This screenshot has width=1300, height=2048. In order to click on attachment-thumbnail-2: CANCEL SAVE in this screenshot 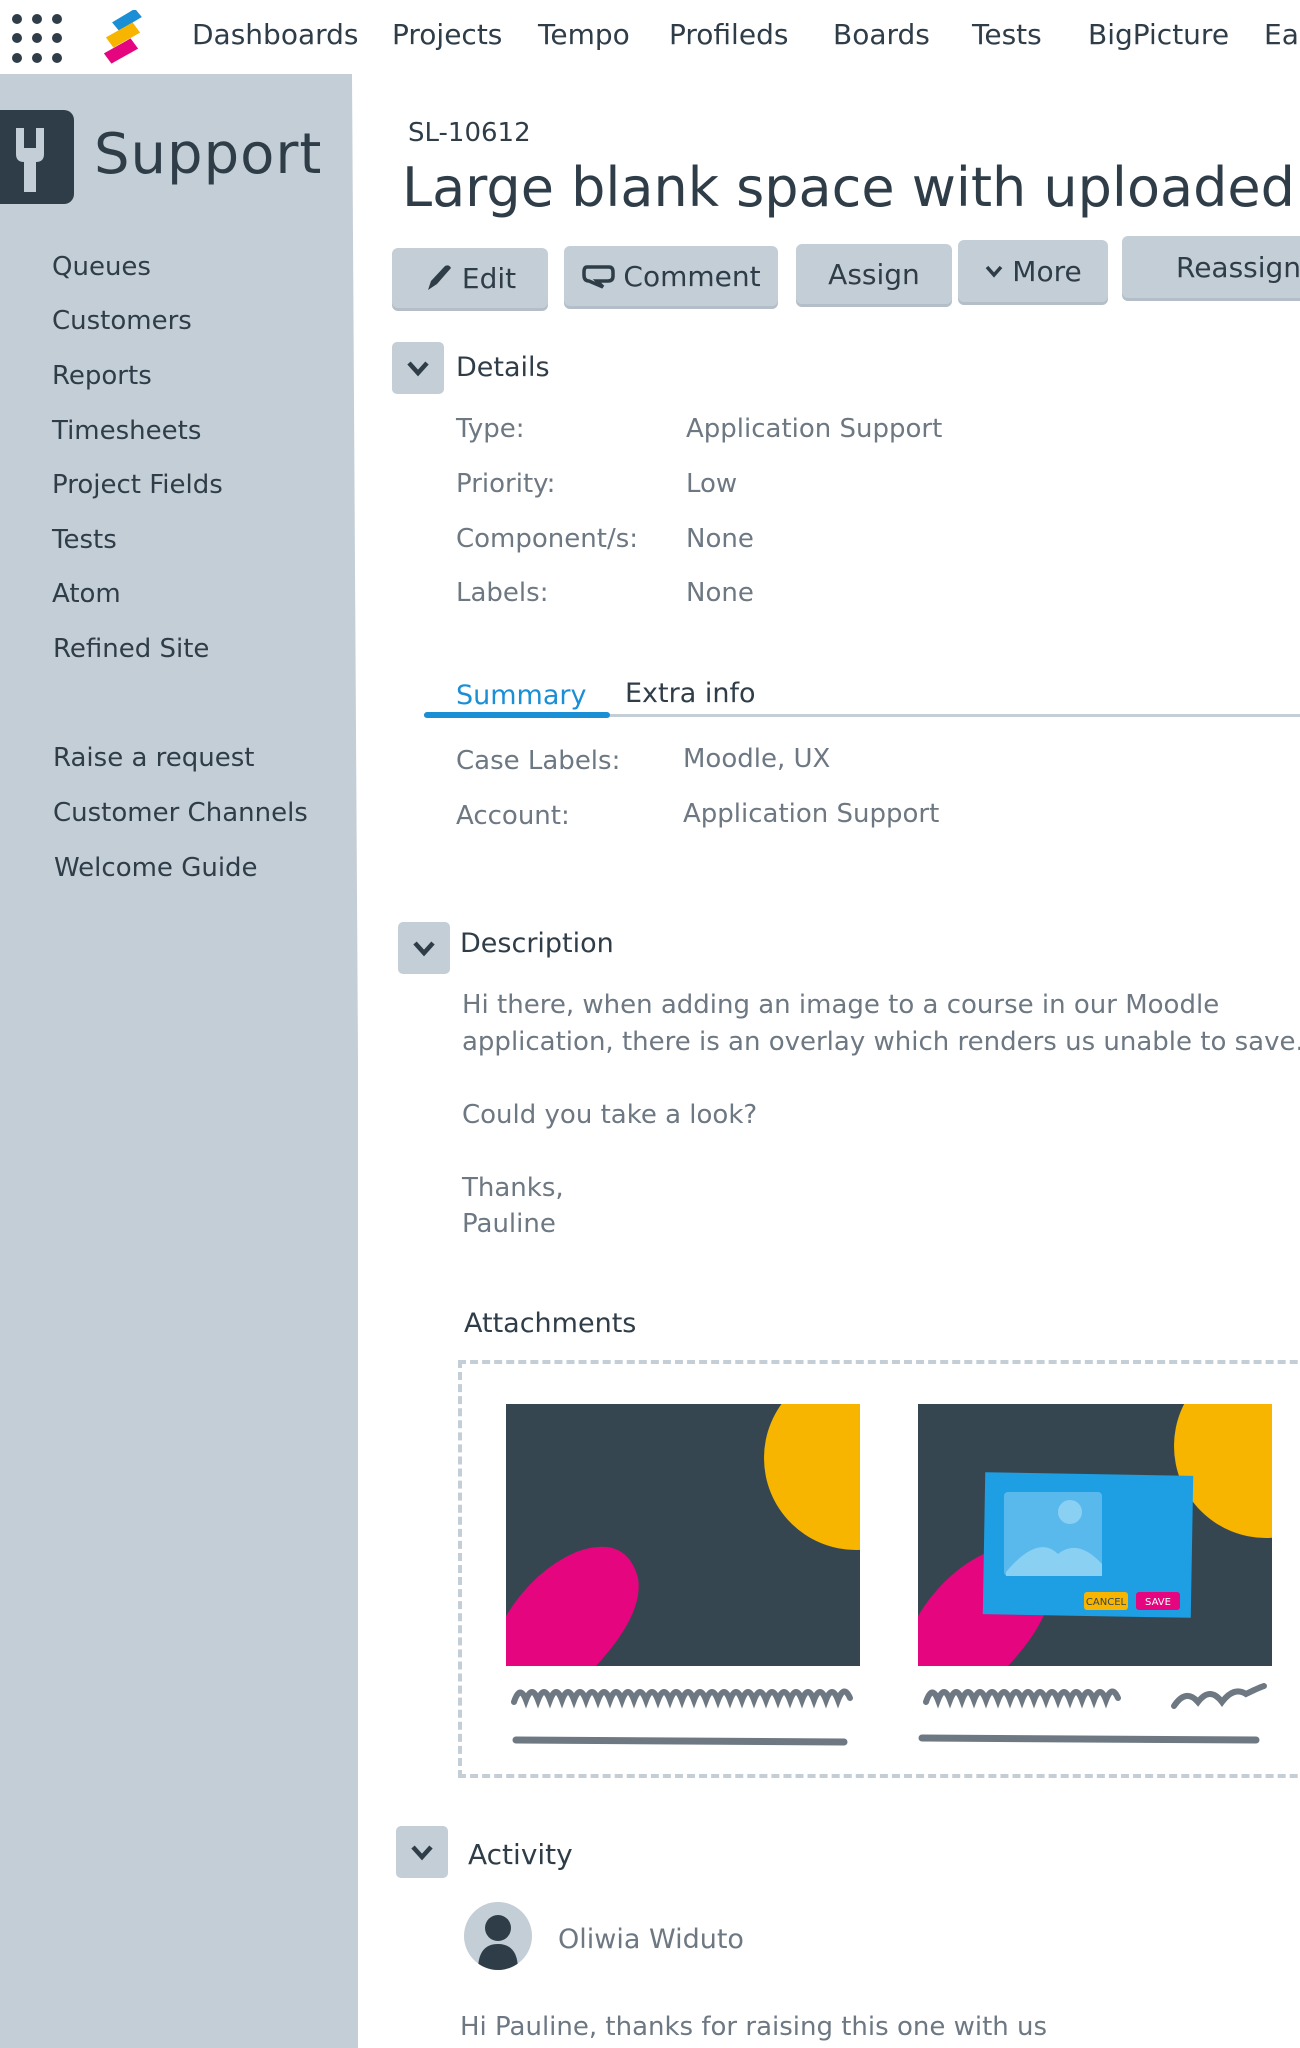, I will do `click(1095, 1535)`.